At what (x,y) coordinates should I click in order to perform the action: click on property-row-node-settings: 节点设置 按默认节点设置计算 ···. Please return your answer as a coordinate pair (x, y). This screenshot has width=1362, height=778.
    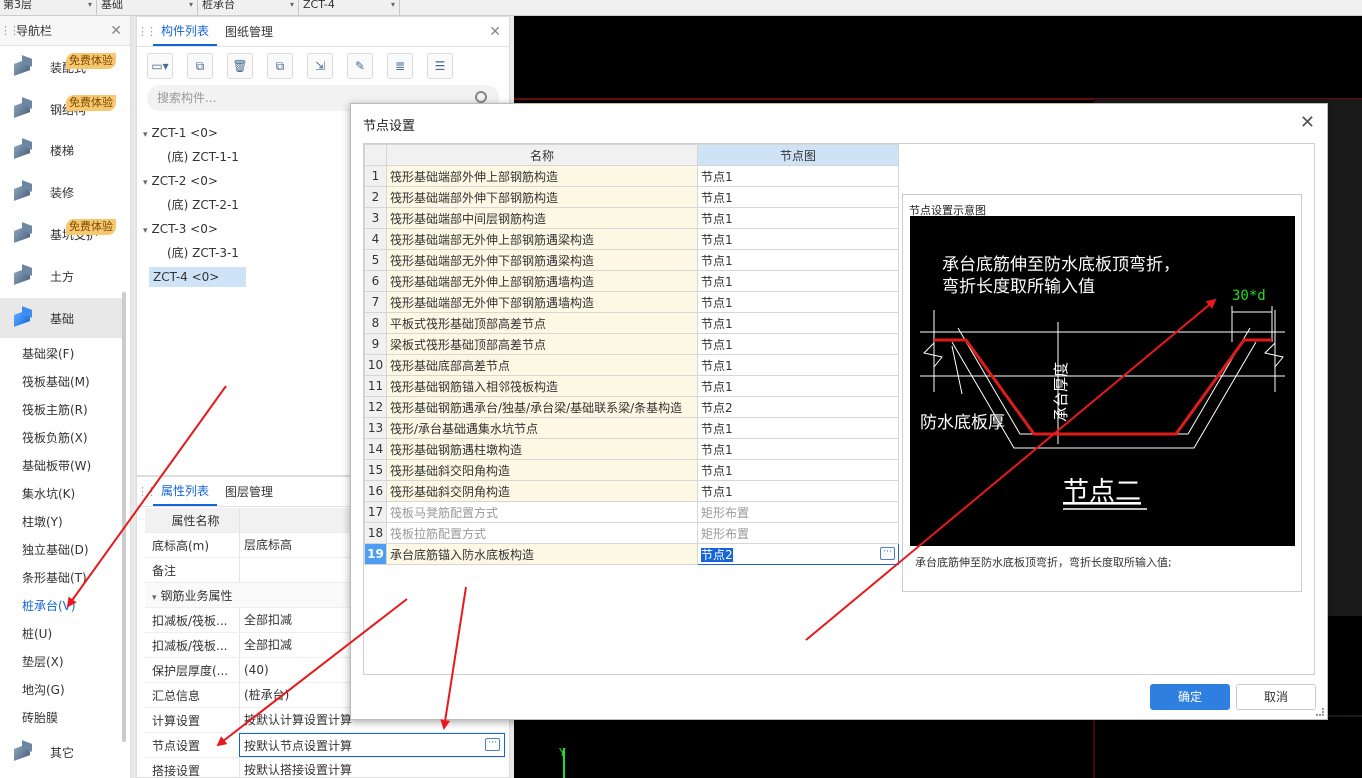
    Looking at the image, I should click on (325, 745).